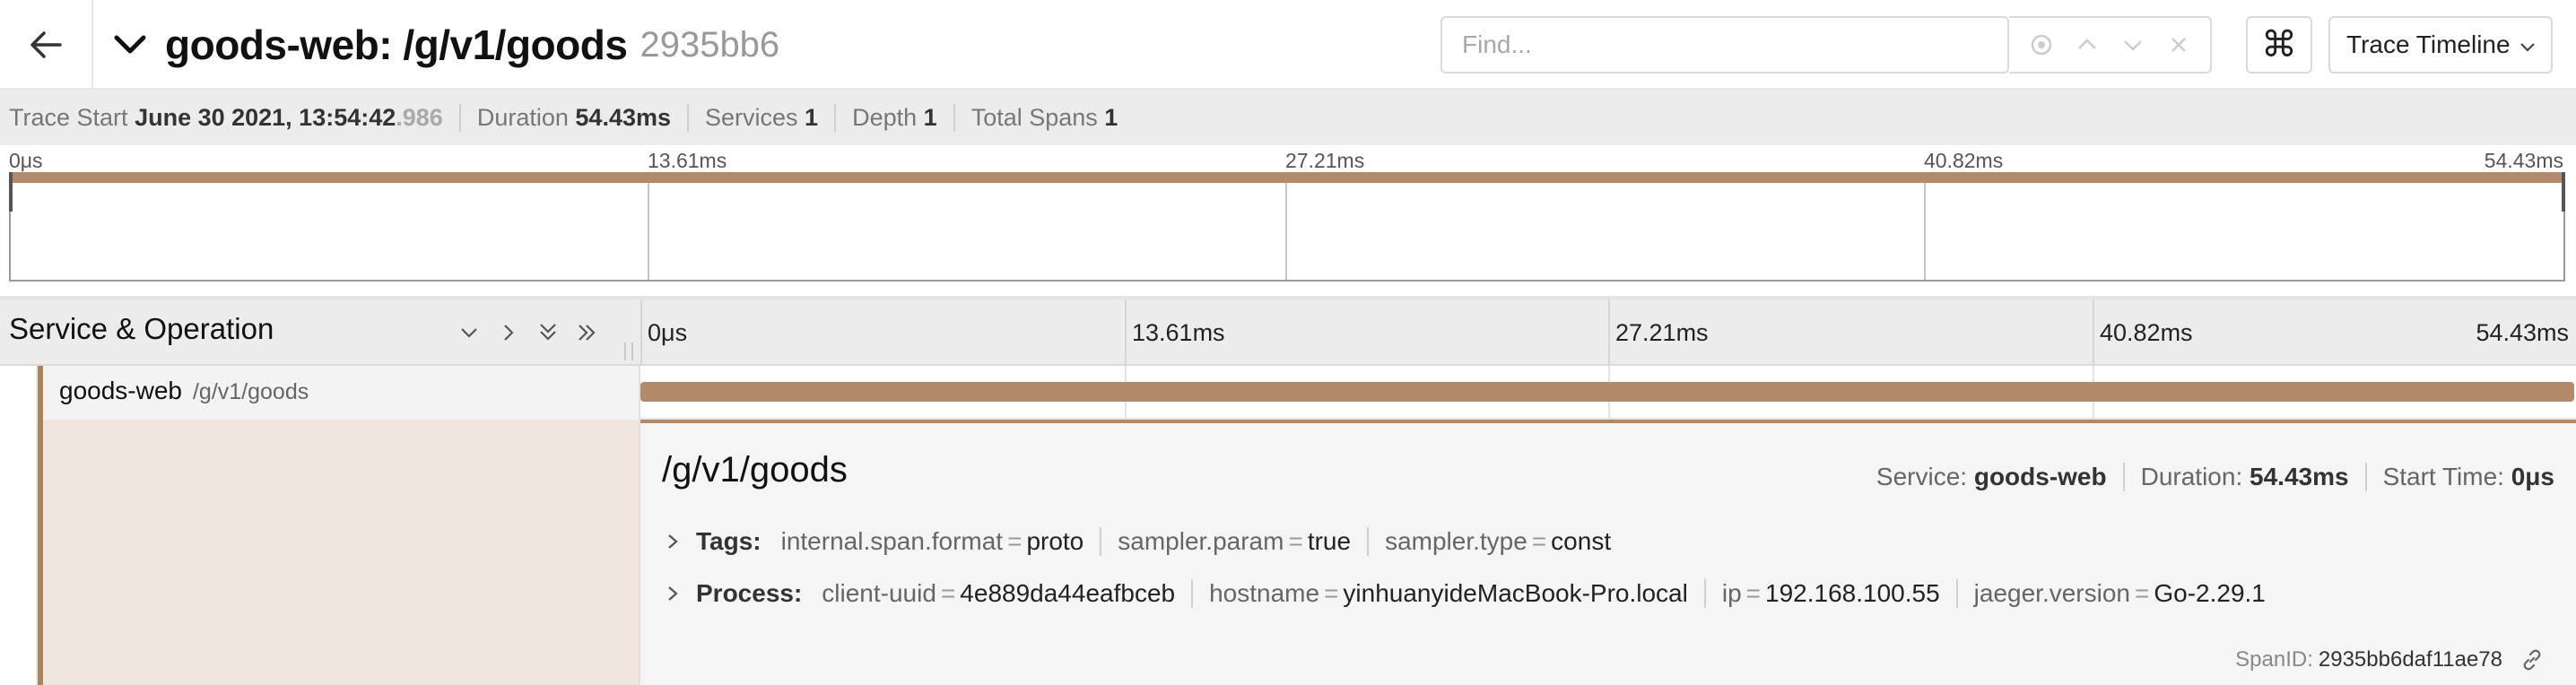  What do you see at coordinates (2051, 593) in the screenshot?
I see `process-key: jaeger.version` at bounding box center [2051, 593].